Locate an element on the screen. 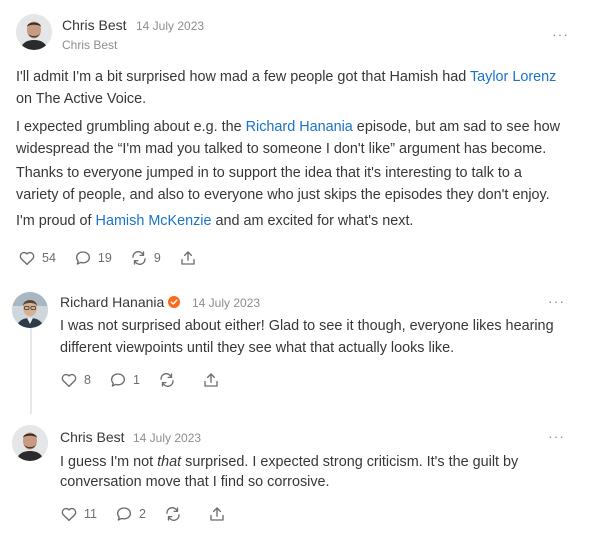 The width and height of the screenshot is (601, 542). restack-button: 9 is located at coordinates (145, 258).